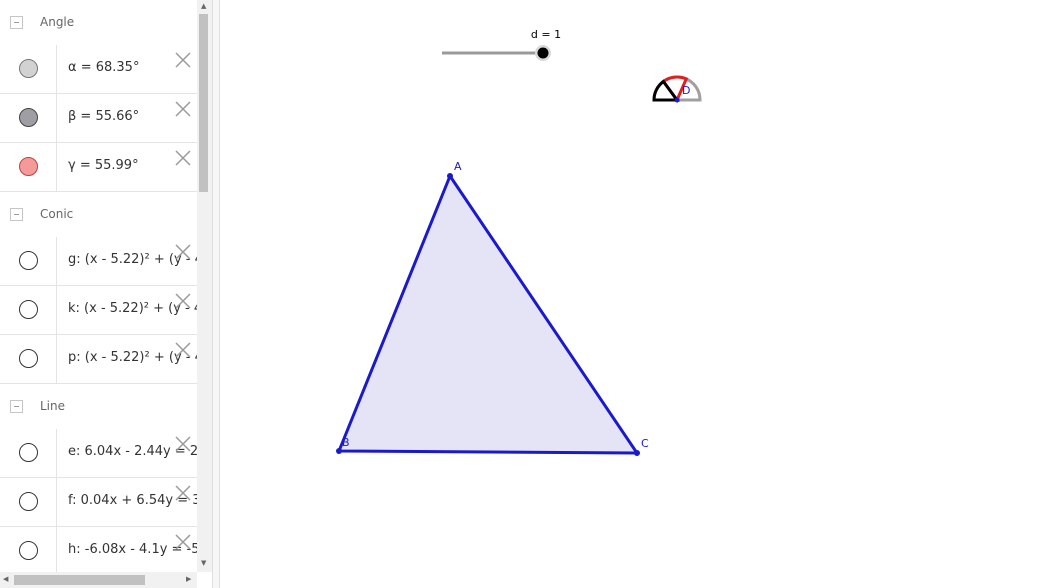 The image size is (1040, 588). Describe the element at coordinates (98, 261) in the screenshot. I see `algebra-row-g: g: (x - 5.22)² + (y - 4` at that location.